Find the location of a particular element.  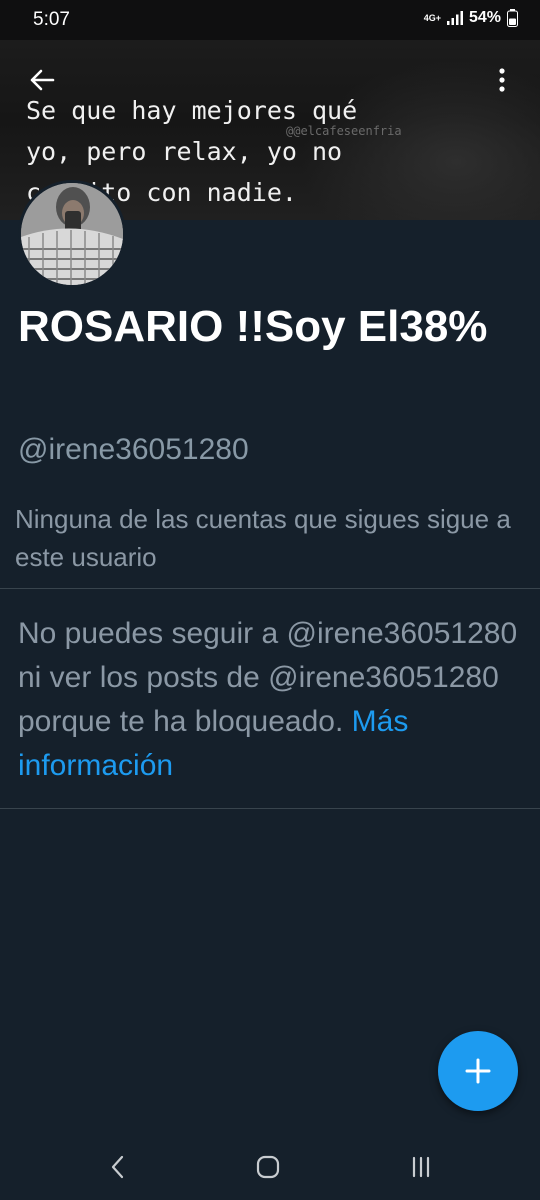

system-nav-bar is located at coordinates (270, 1165).